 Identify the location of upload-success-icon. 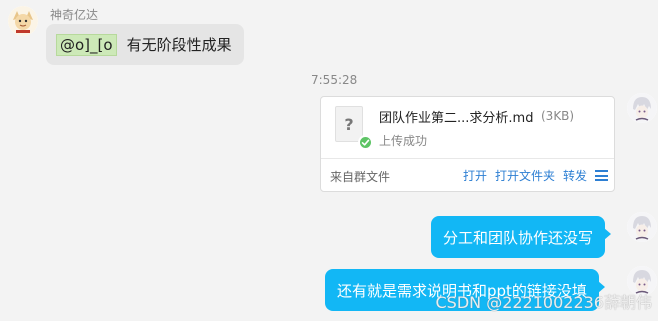
(365, 142).